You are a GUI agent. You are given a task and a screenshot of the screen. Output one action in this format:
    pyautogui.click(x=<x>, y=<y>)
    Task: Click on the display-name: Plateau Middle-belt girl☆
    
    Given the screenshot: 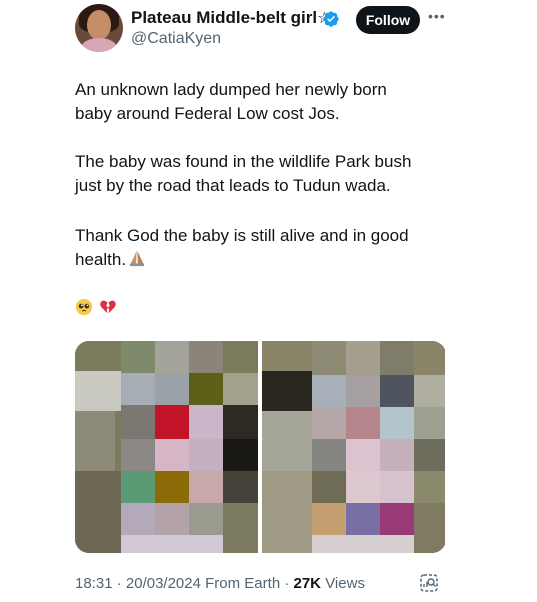 What is the action you would take?
    pyautogui.click(x=231, y=18)
    